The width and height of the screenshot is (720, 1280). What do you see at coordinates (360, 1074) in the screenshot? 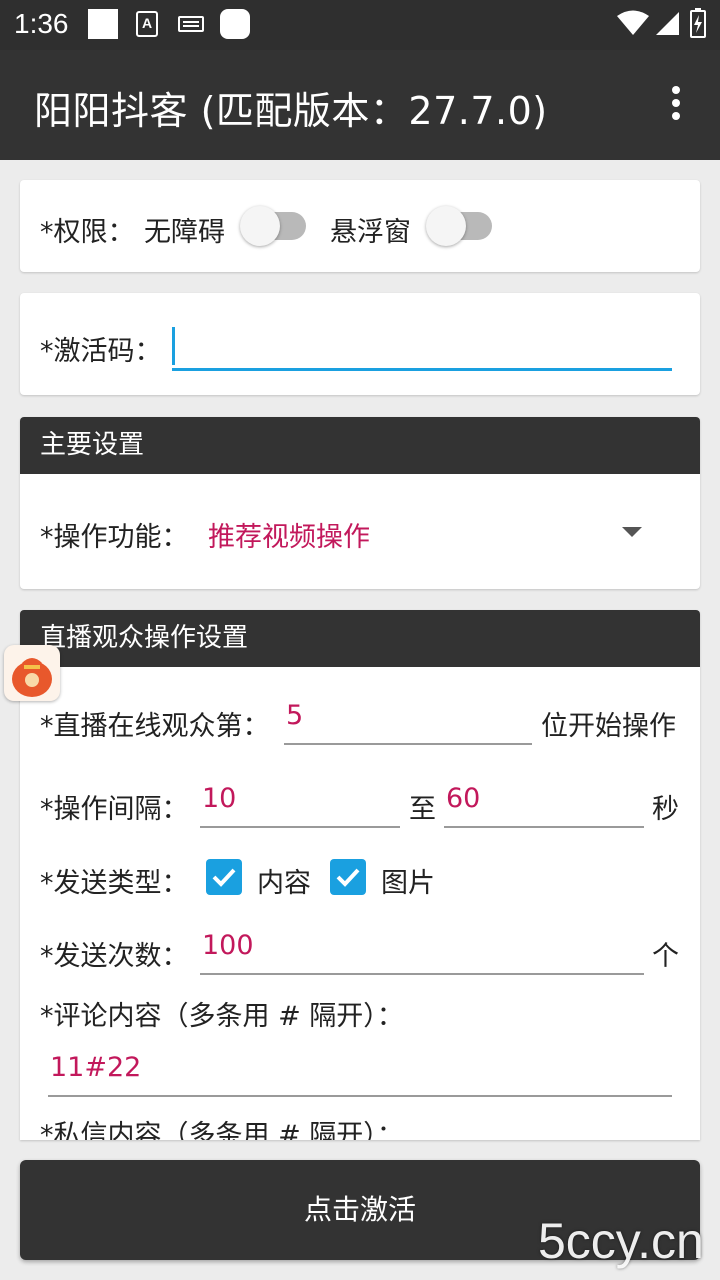
I see `comment-content-input: 11#22` at bounding box center [360, 1074].